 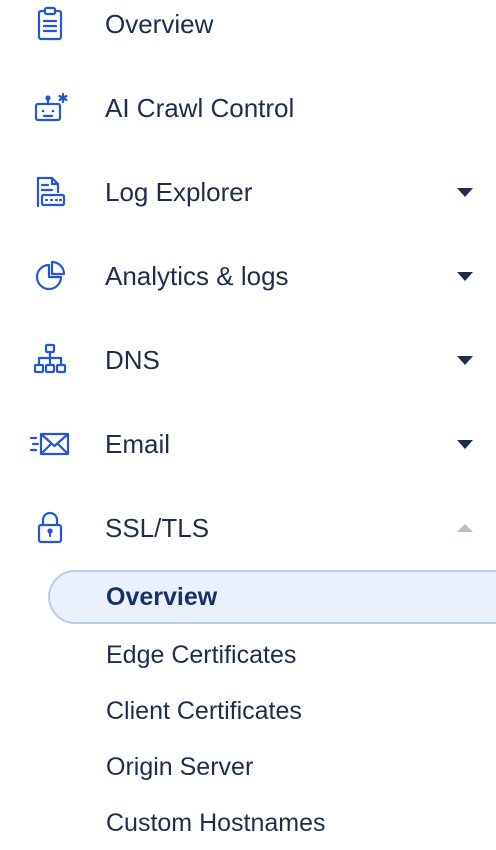 What do you see at coordinates (50, 108) in the screenshot?
I see `robot-icon` at bounding box center [50, 108].